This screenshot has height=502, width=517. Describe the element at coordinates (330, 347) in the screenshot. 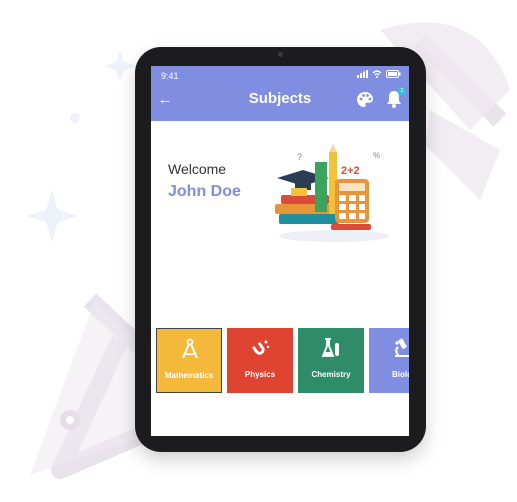

I see `flask-icon` at that location.